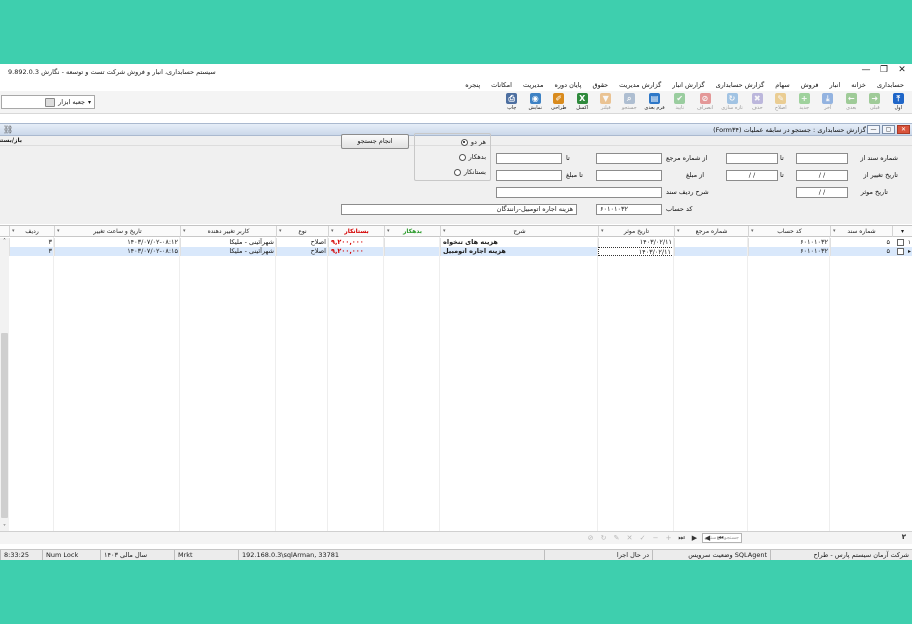 This screenshot has width=912, height=624. Describe the element at coordinates (579, 192) in the screenshot. I see `line-desc-input` at that location.